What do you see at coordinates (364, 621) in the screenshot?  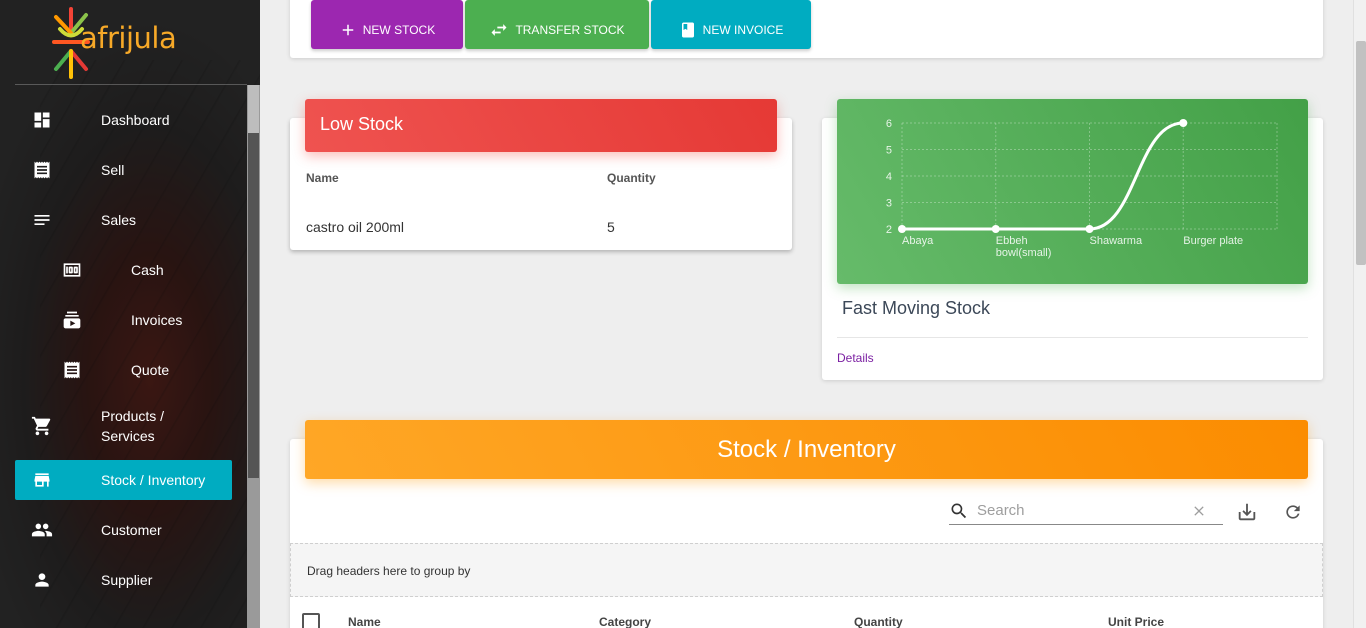 I see `column-header-name: Name` at bounding box center [364, 621].